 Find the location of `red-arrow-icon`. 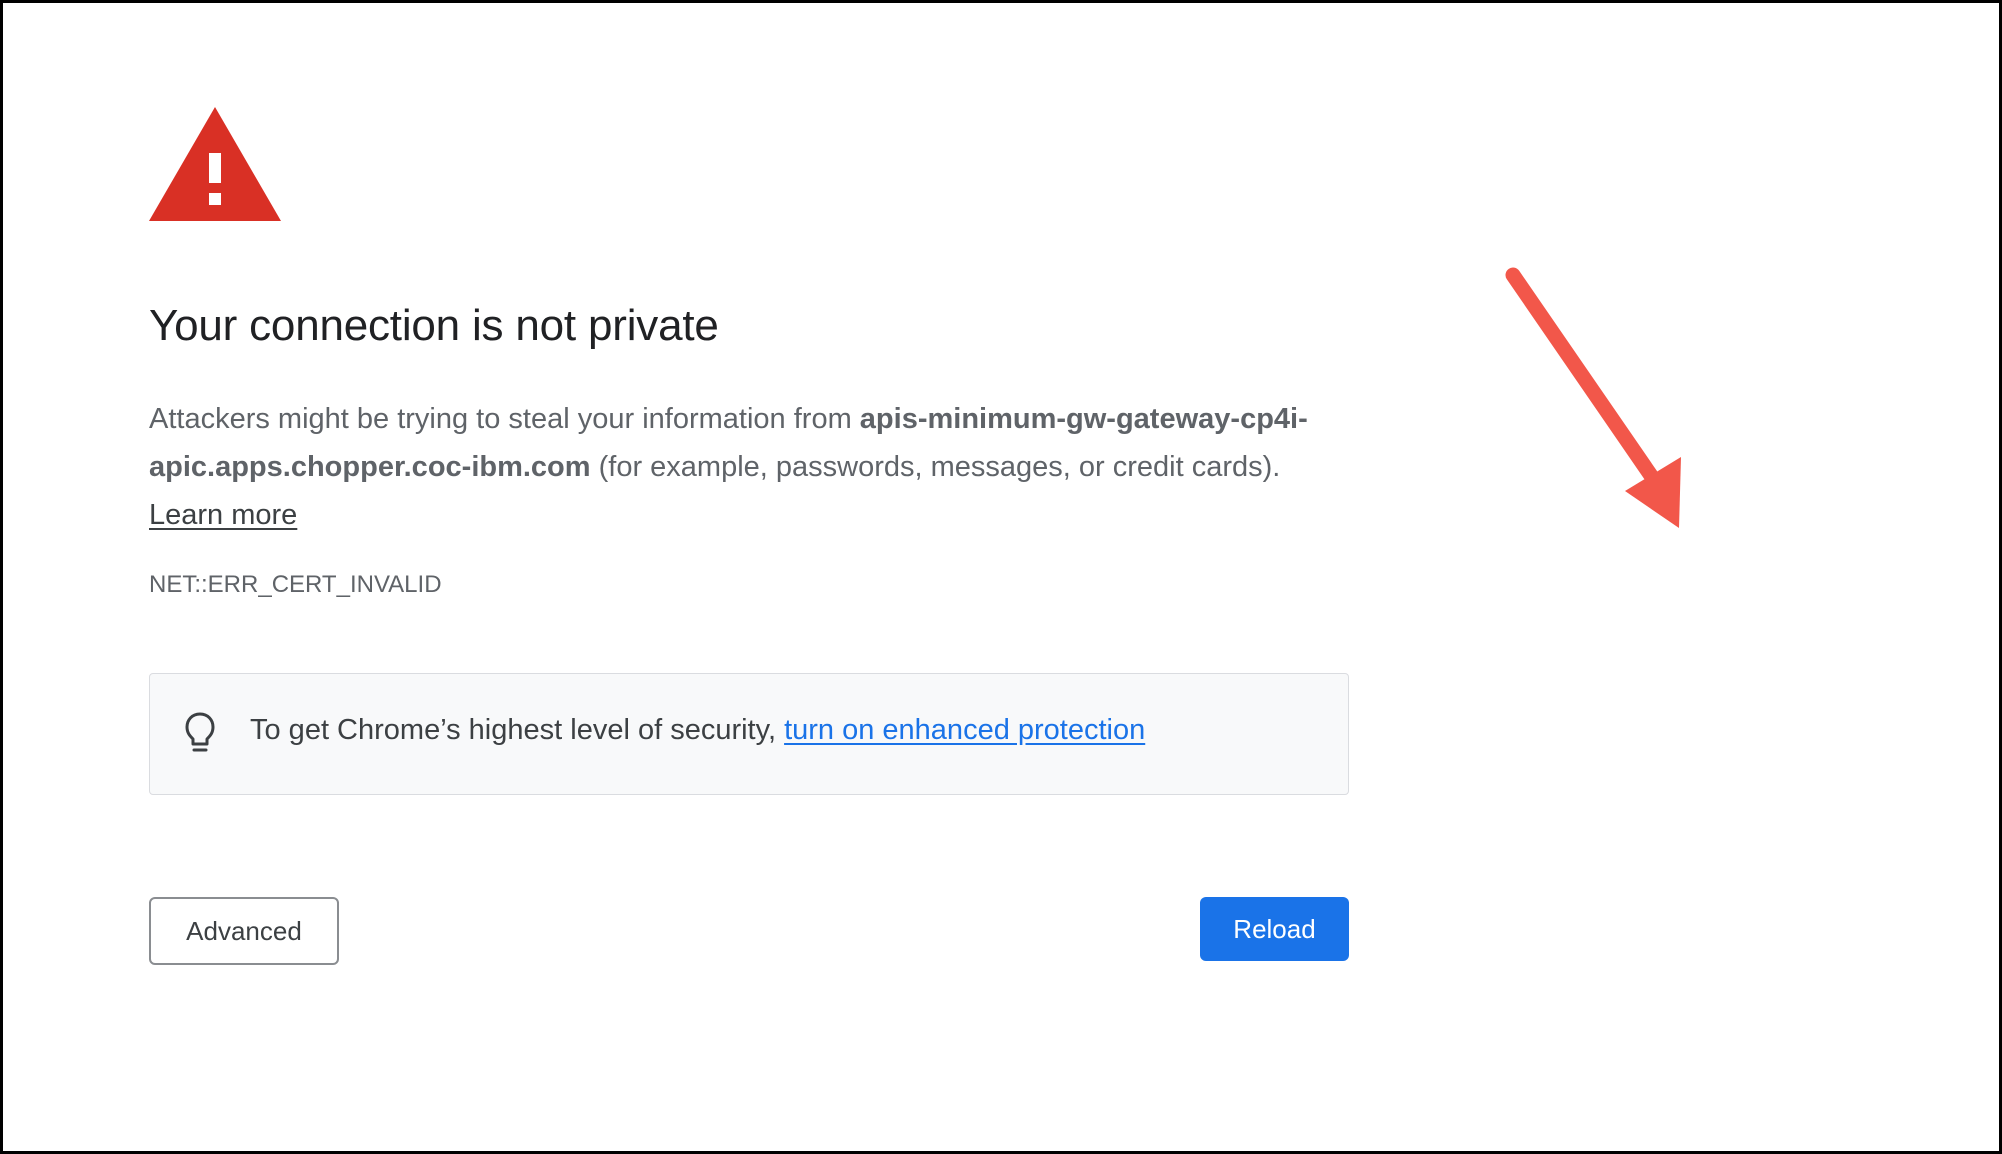

red-arrow-icon is located at coordinates (1593, 397).